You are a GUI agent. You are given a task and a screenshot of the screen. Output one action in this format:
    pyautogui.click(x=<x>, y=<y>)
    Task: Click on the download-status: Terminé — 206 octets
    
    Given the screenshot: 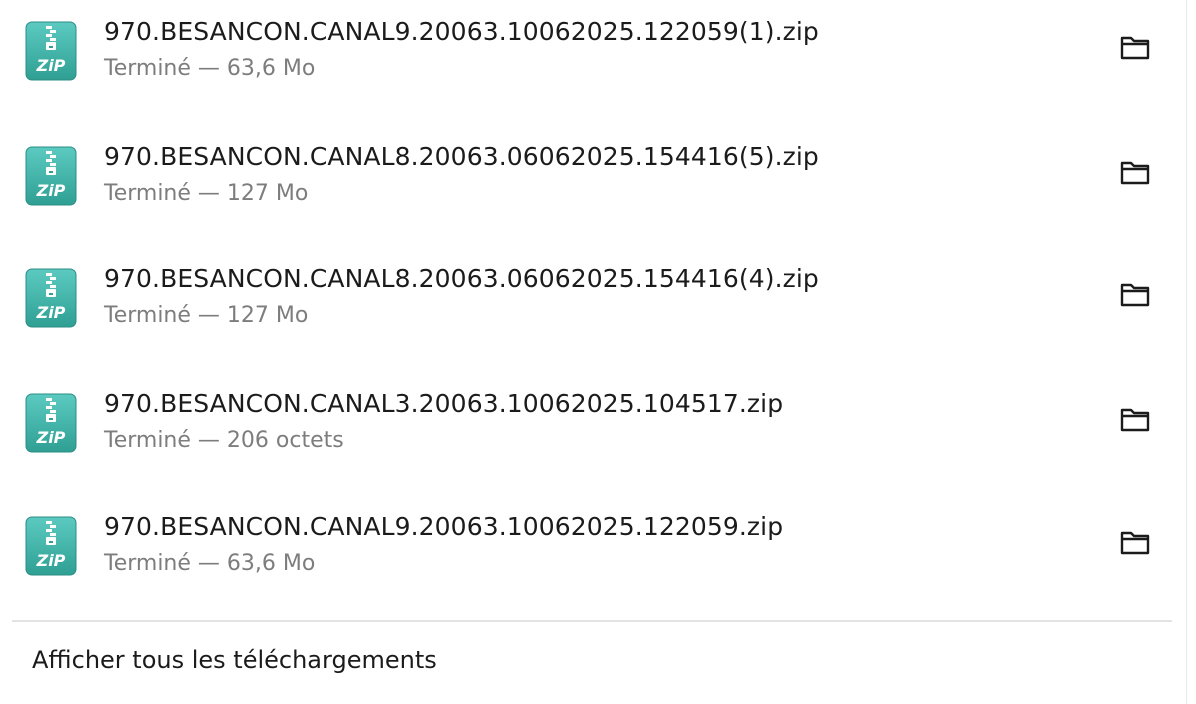 What is the action you would take?
    pyautogui.click(x=224, y=440)
    